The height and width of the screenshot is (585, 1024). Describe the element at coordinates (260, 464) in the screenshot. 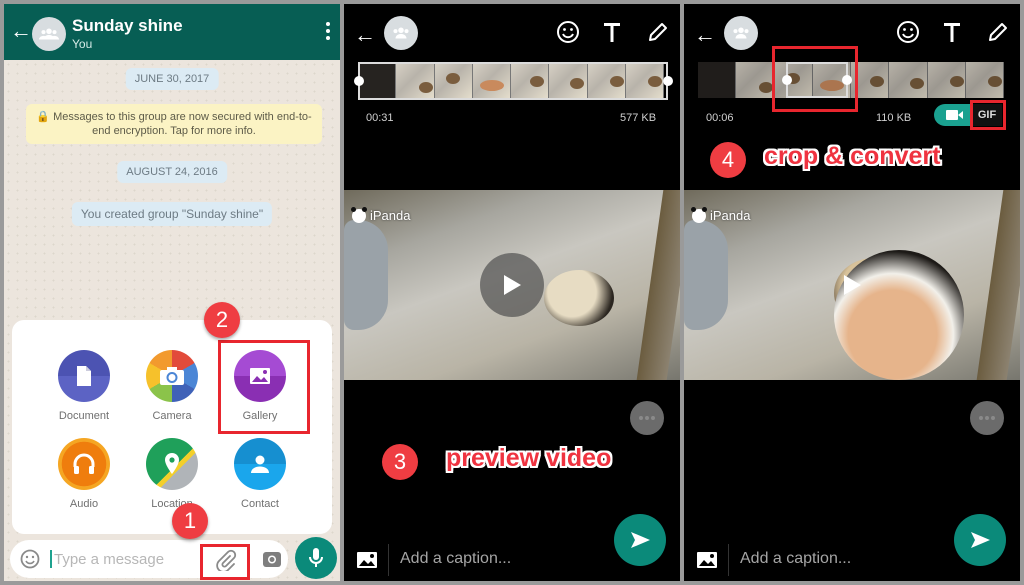

I see `contact-icon` at that location.